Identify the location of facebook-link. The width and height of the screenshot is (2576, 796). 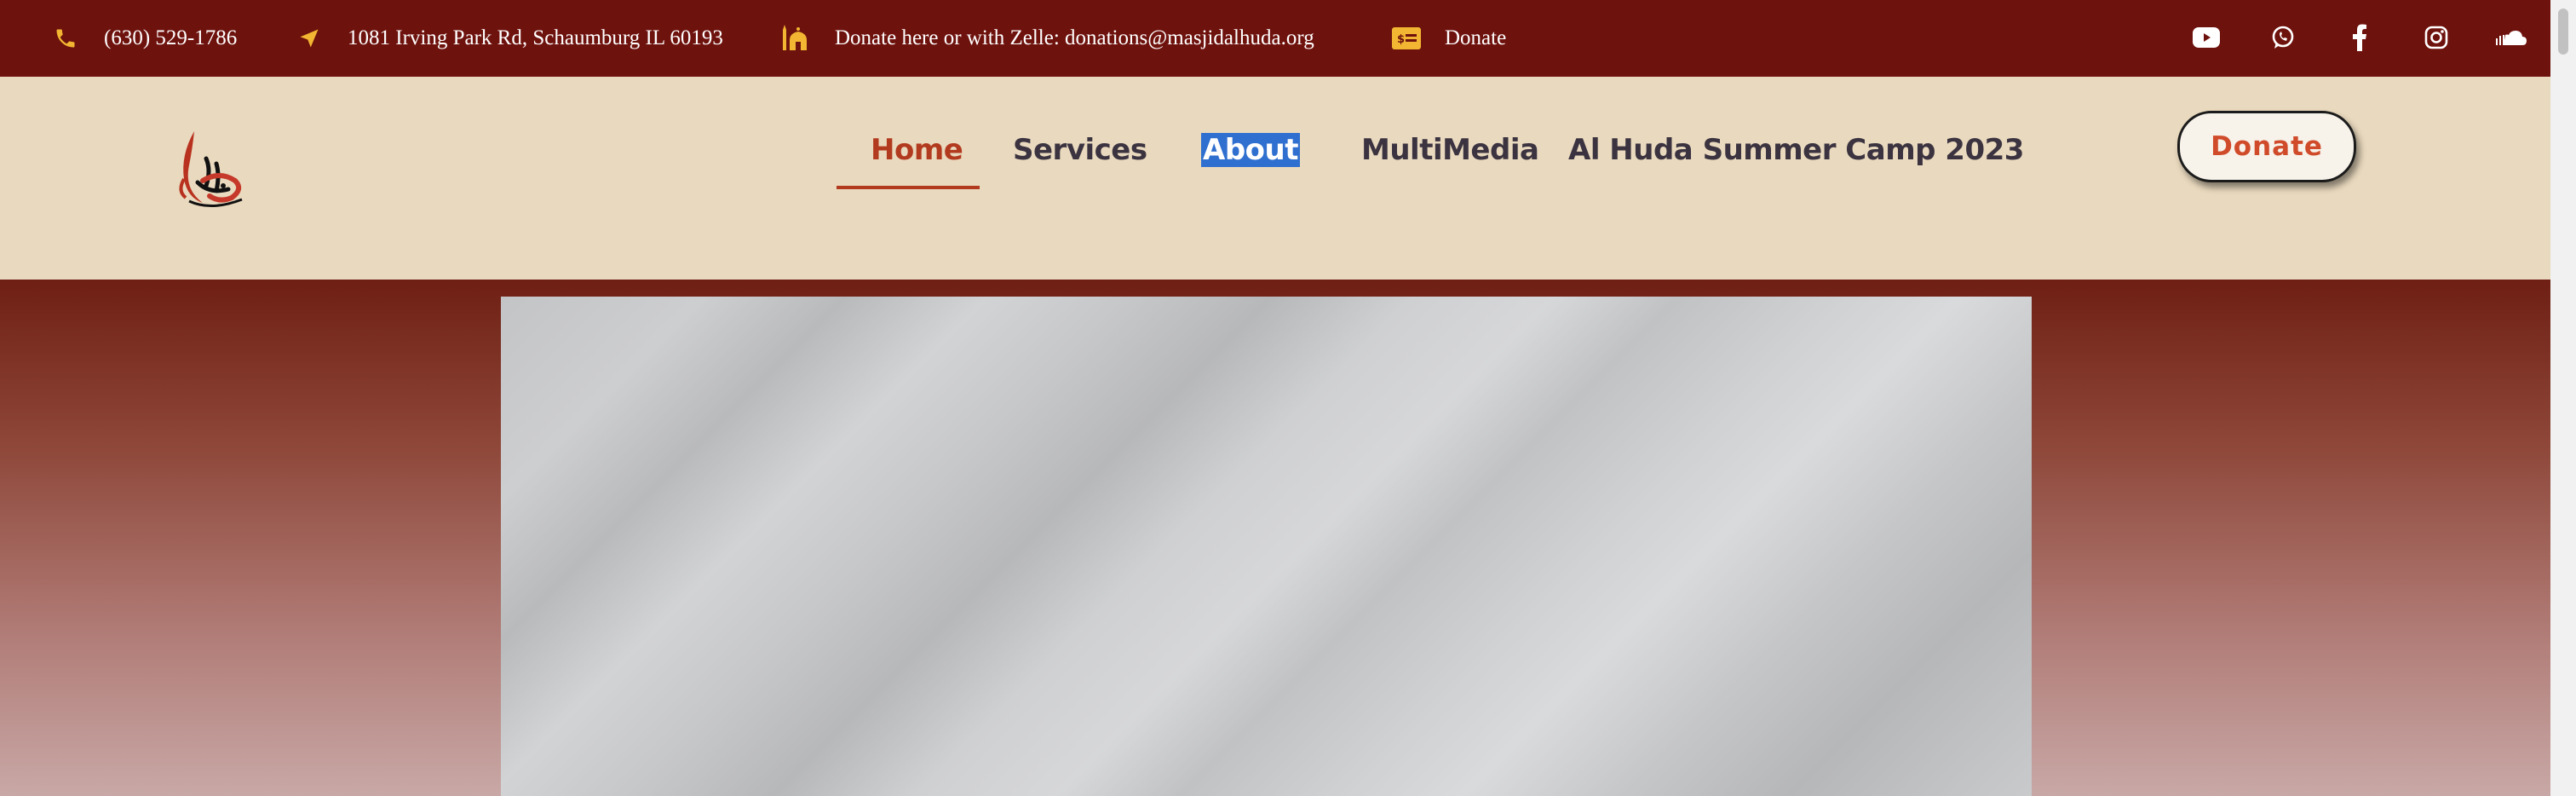
(2360, 37).